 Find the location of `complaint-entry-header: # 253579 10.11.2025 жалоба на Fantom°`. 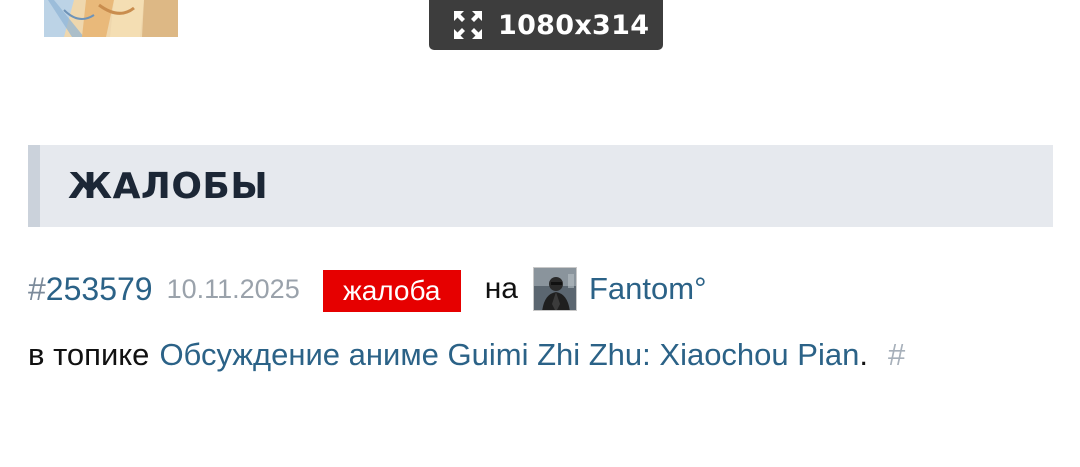

complaint-entry-header: # 253579 10.11.2025 жалоба на Fantom° is located at coordinates (367, 289).